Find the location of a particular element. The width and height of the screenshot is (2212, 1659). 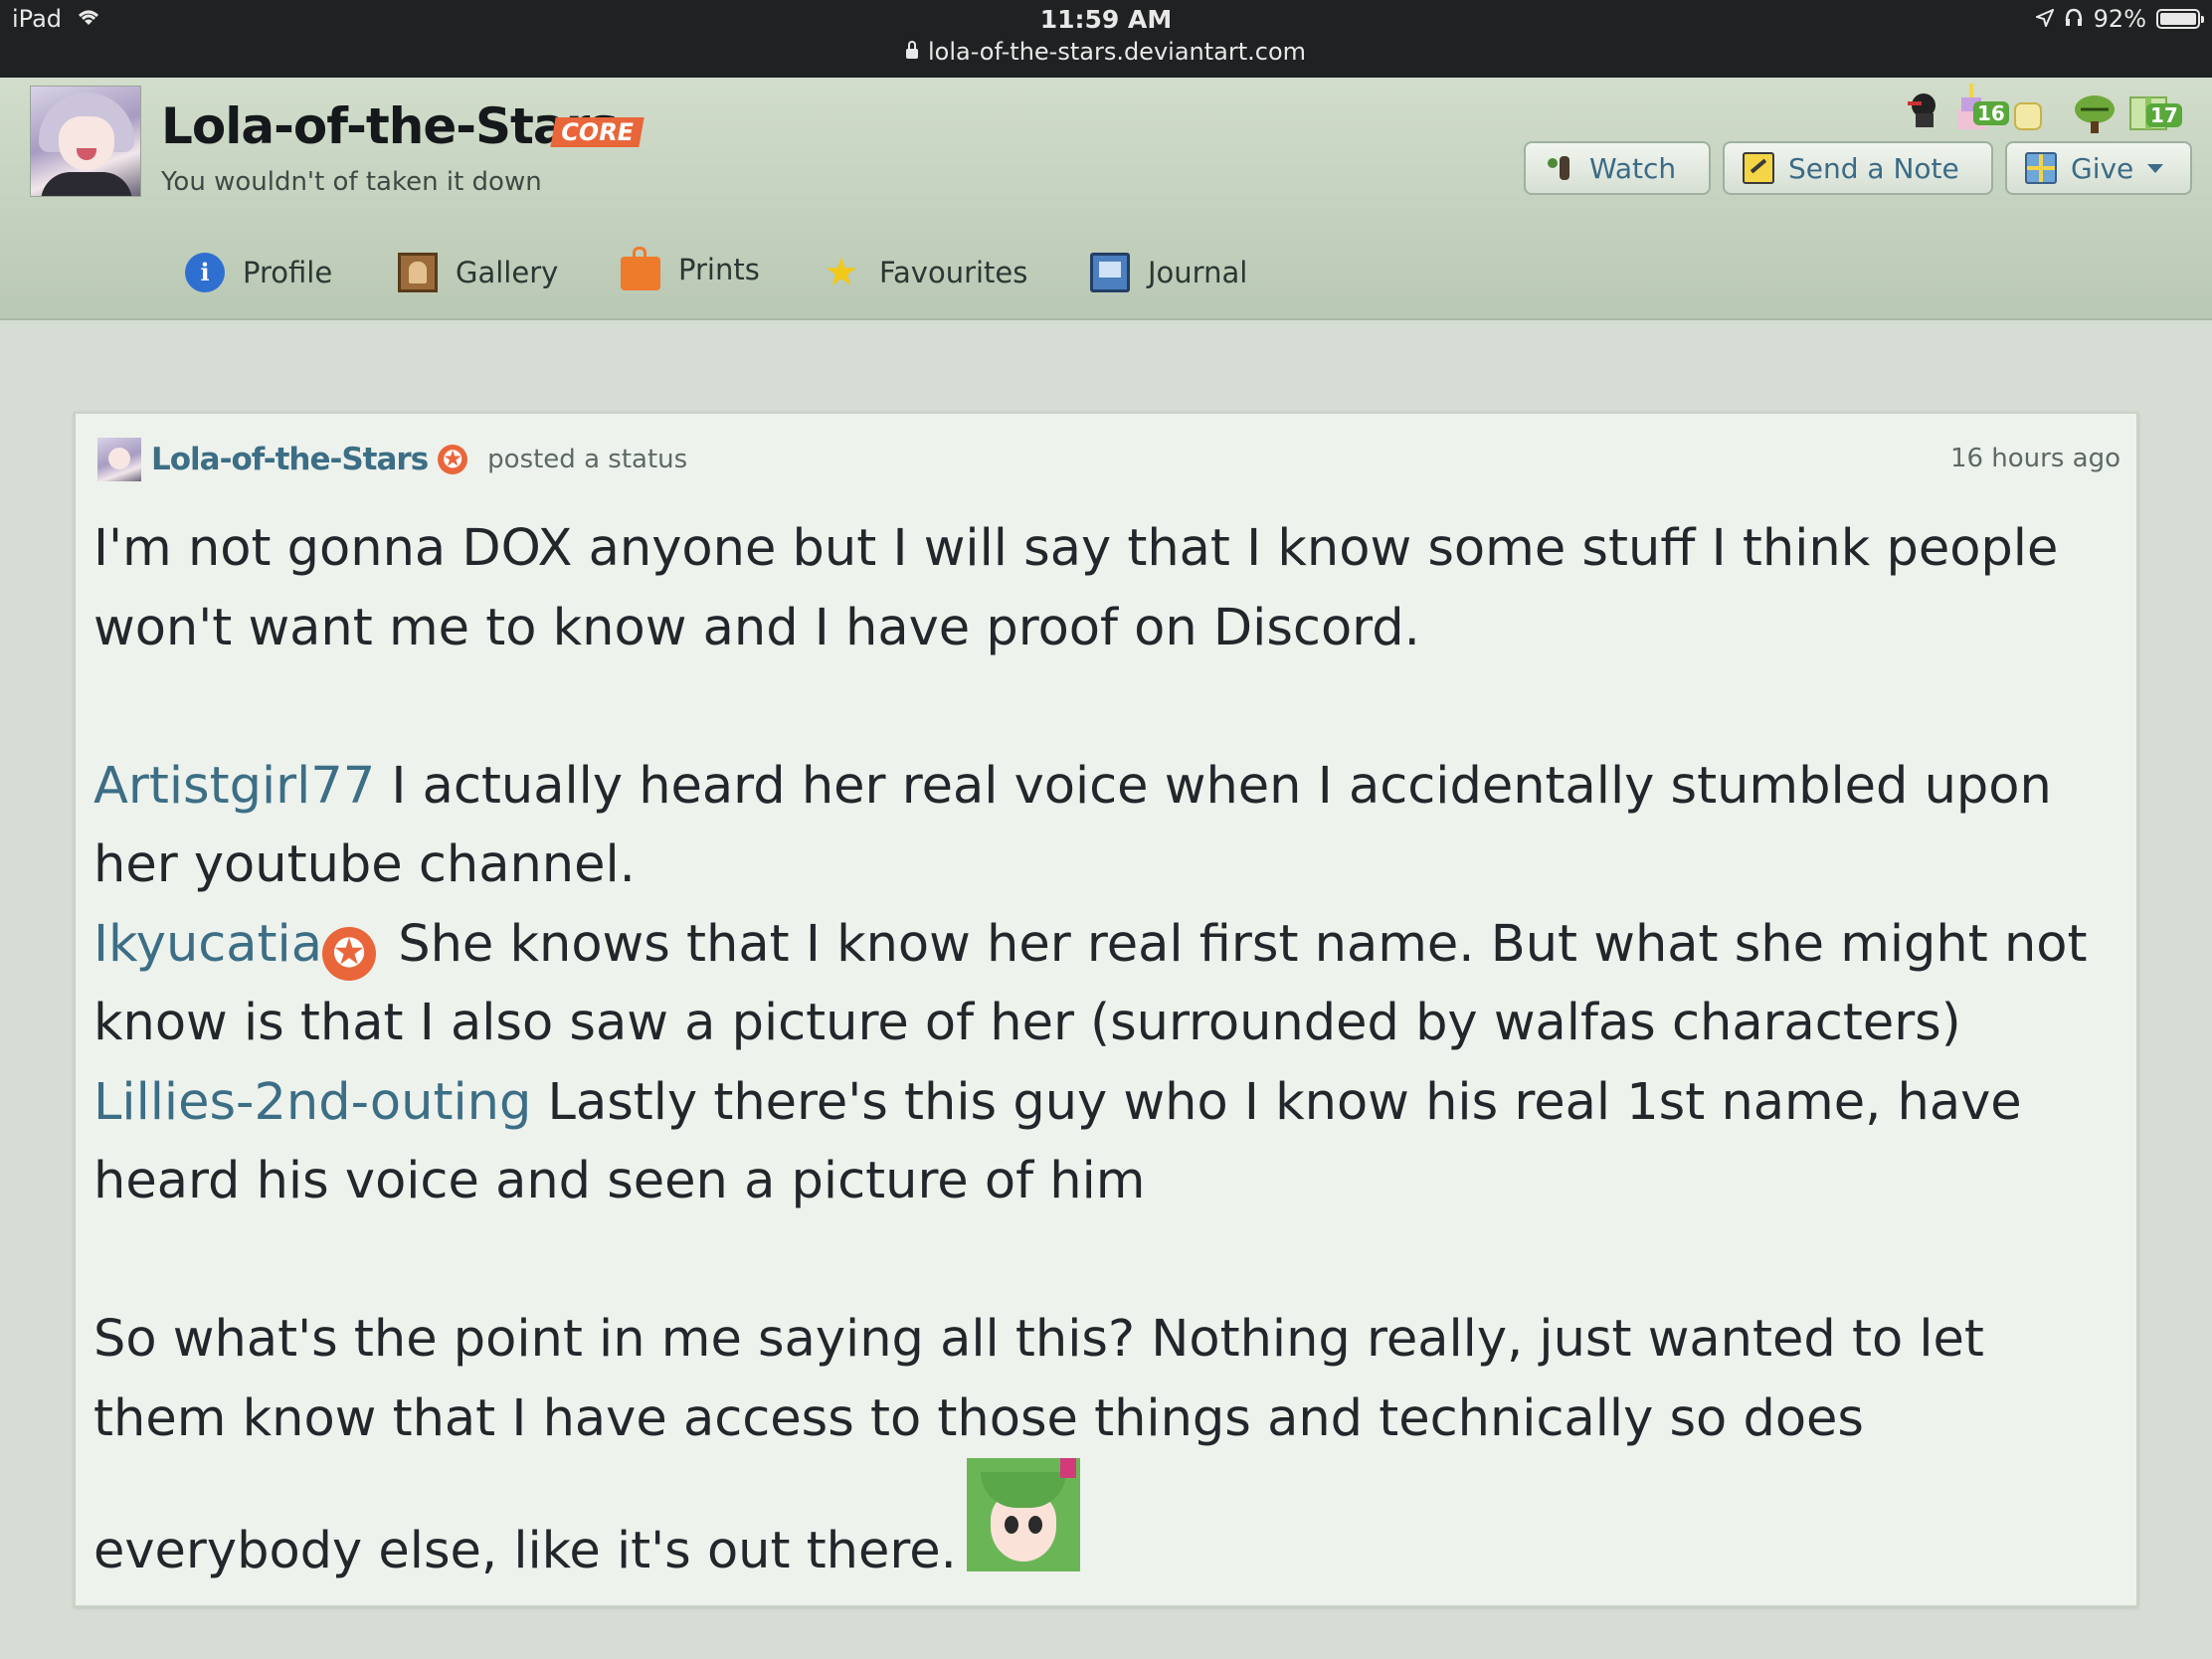

nav-item-profile: i Profile is located at coordinates (258, 272).